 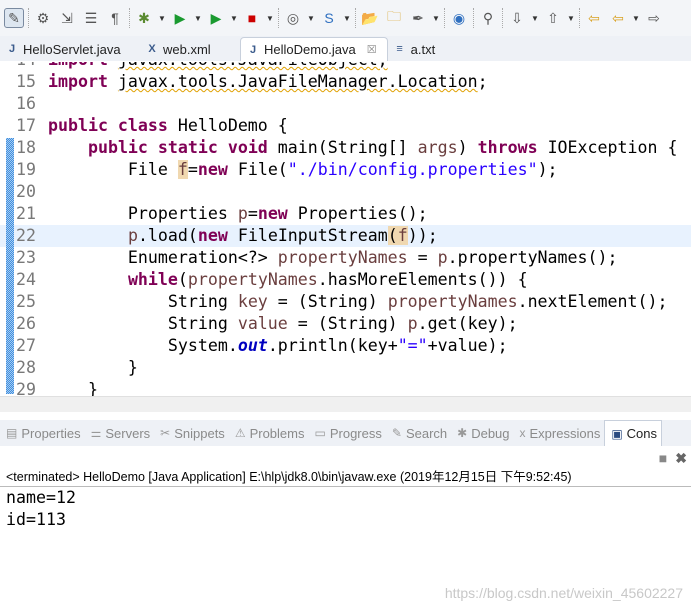 What do you see at coordinates (618, 18) in the screenshot?
I see `back-icon: ⇦` at bounding box center [618, 18].